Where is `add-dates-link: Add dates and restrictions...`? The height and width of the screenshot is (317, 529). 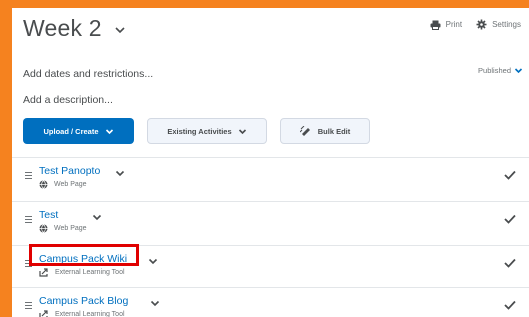
add-dates-link: Add dates and restrictions... is located at coordinates (88, 74).